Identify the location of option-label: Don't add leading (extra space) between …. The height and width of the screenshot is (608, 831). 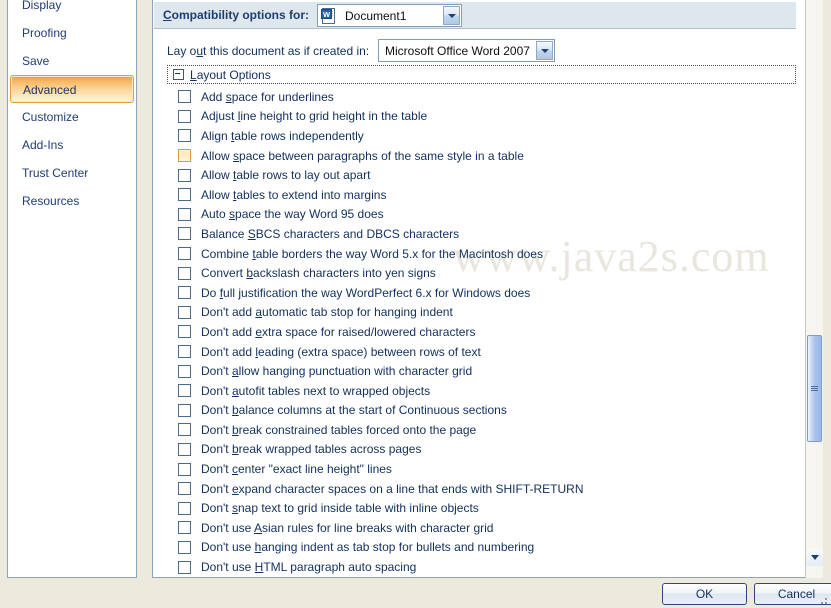
(341, 351).